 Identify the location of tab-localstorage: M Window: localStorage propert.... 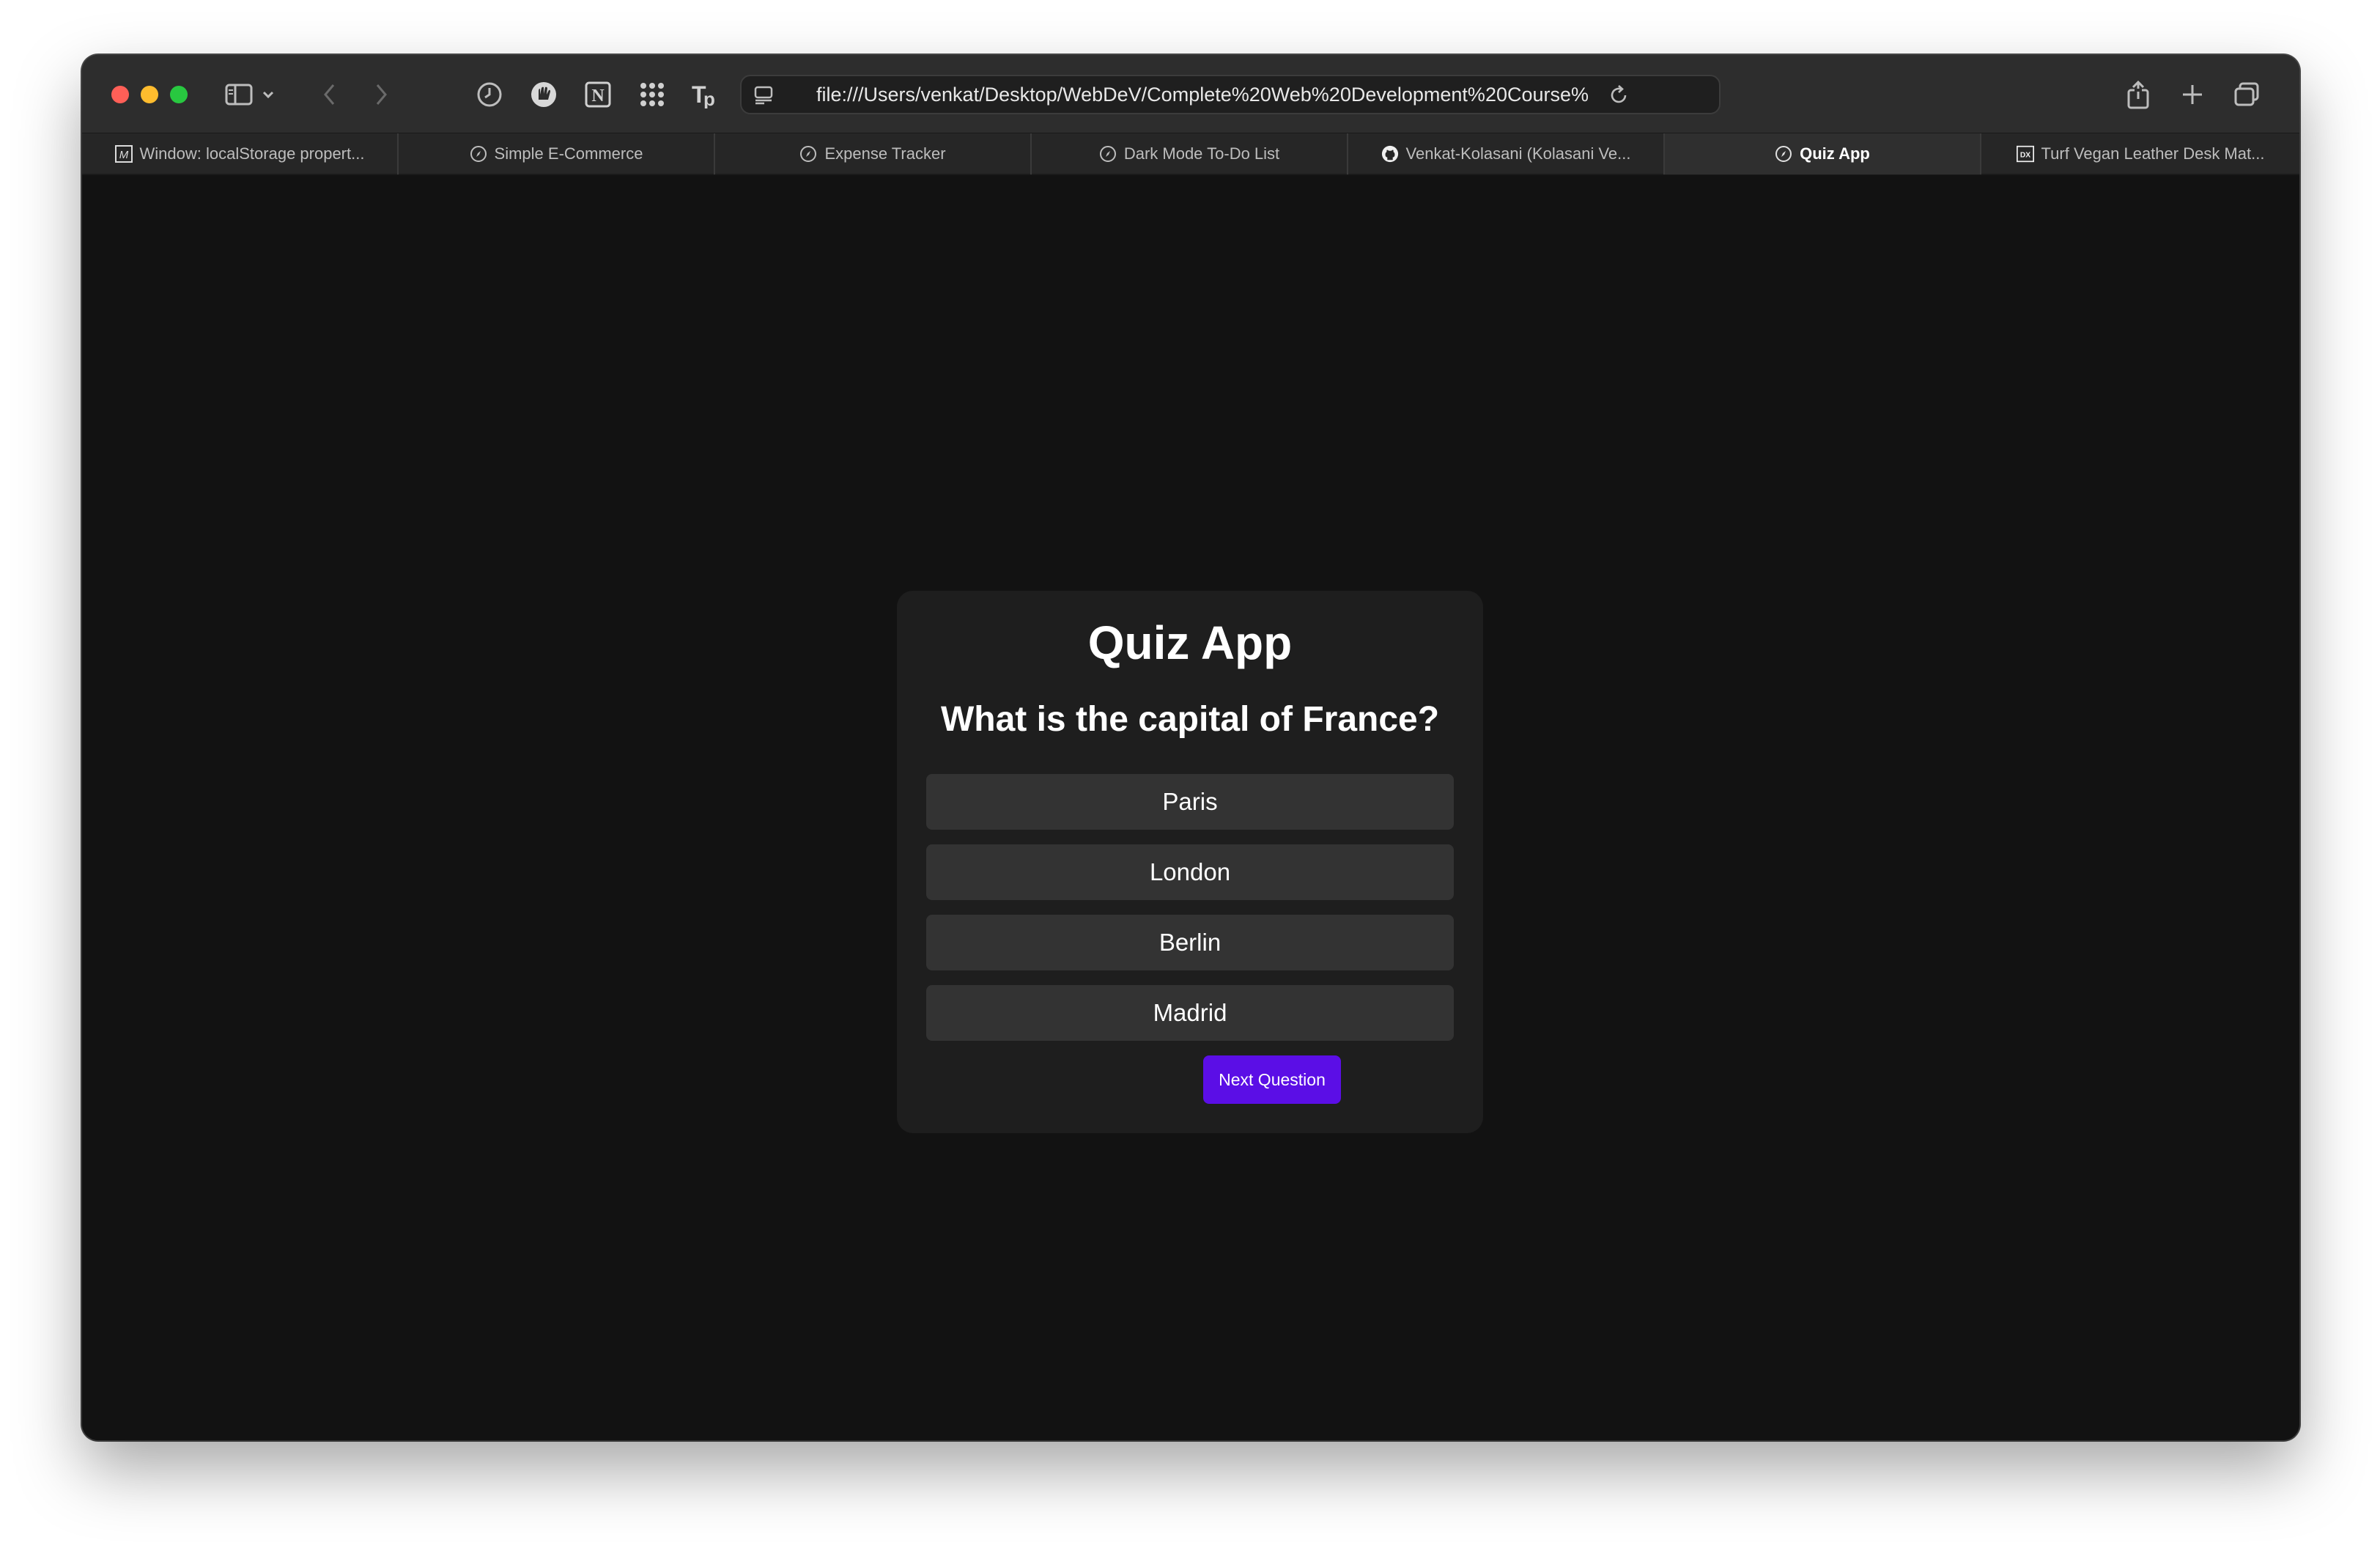
(240, 153).